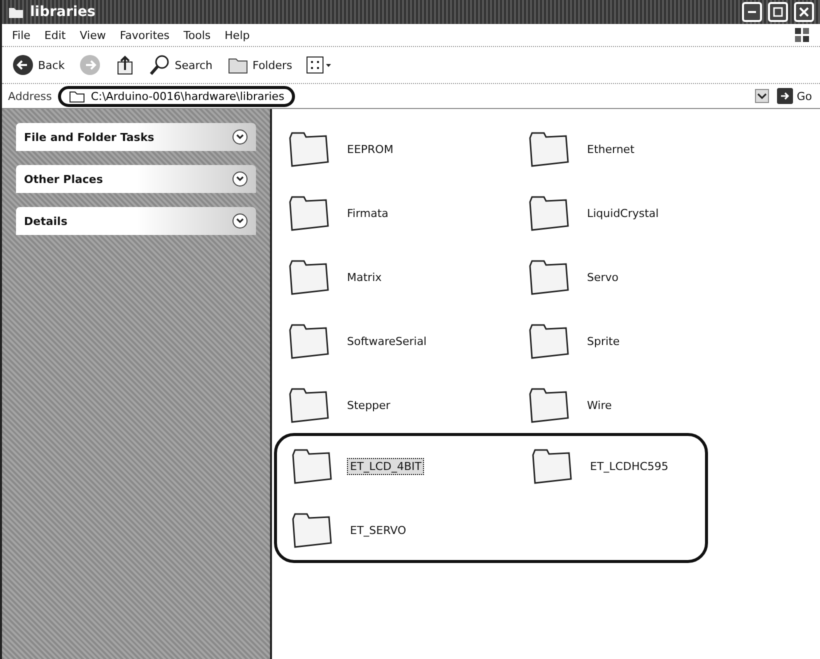 This screenshot has width=820, height=659. I want to click on folder-name: ET_LCDHC595, so click(629, 466).